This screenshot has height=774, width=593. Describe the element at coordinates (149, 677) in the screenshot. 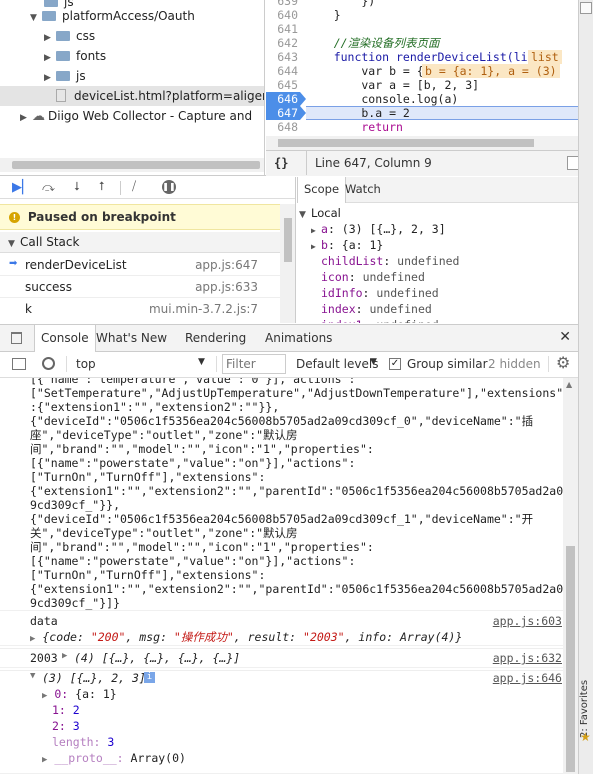

I see `info-icon: i` at that location.